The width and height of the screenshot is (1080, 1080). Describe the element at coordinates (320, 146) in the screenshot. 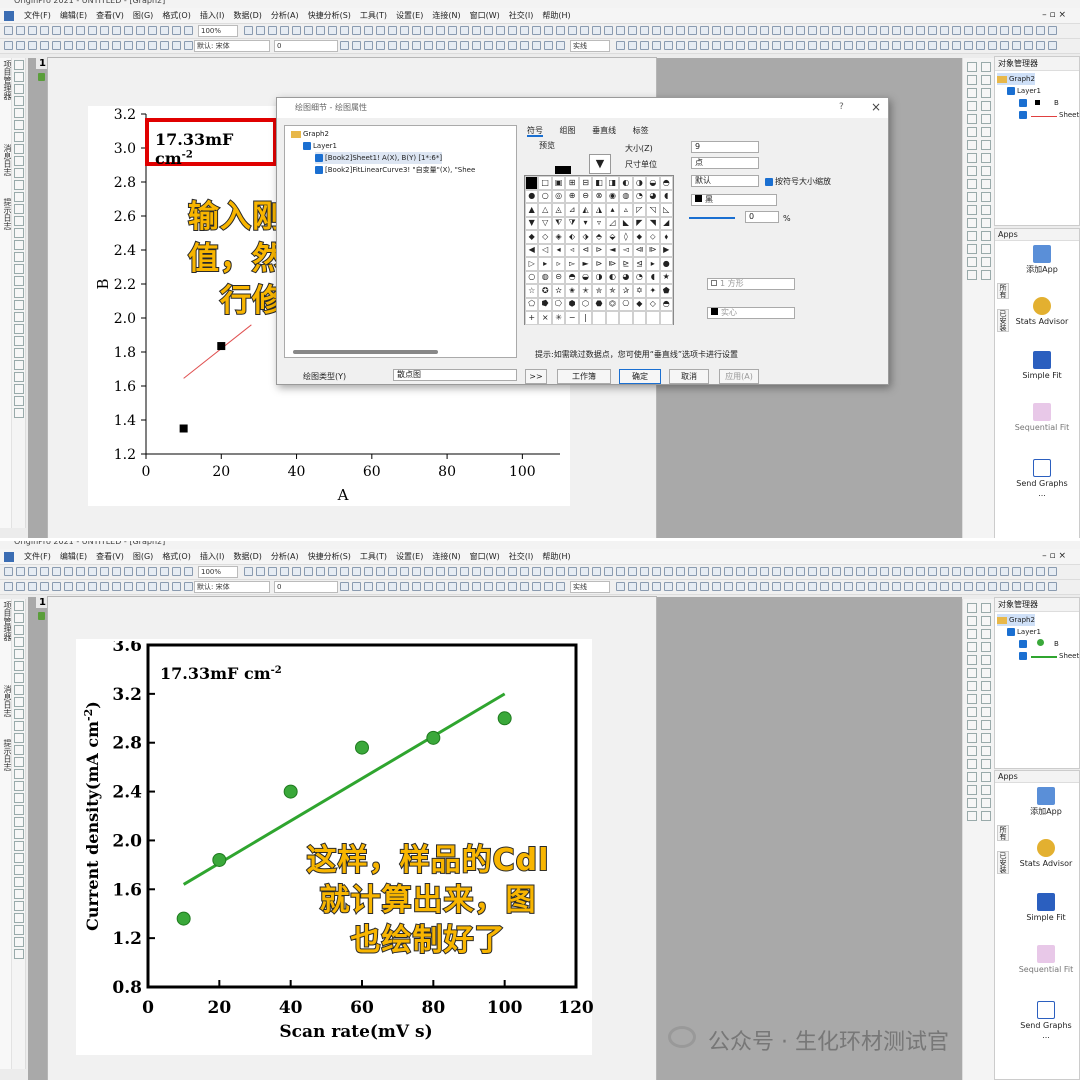

I see `tree-item-layer: Layer1` at that location.